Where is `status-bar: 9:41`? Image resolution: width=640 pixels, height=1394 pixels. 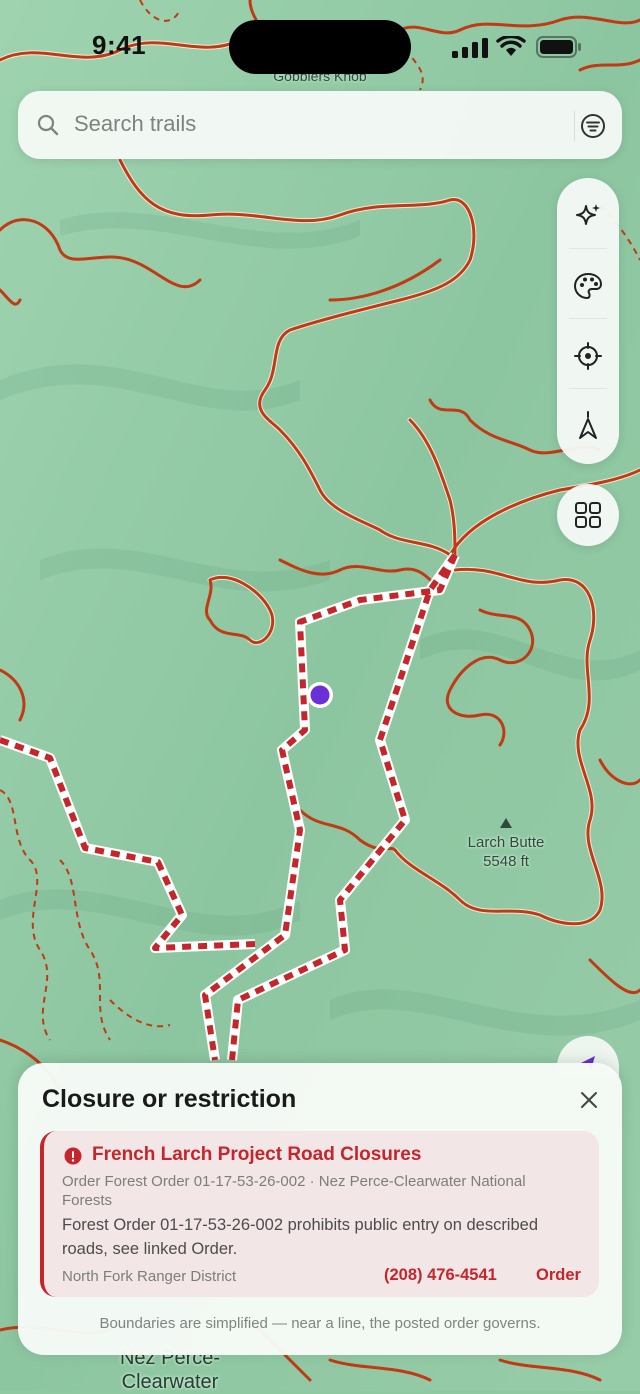 status-bar: 9:41 is located at coordinates (320, 45).